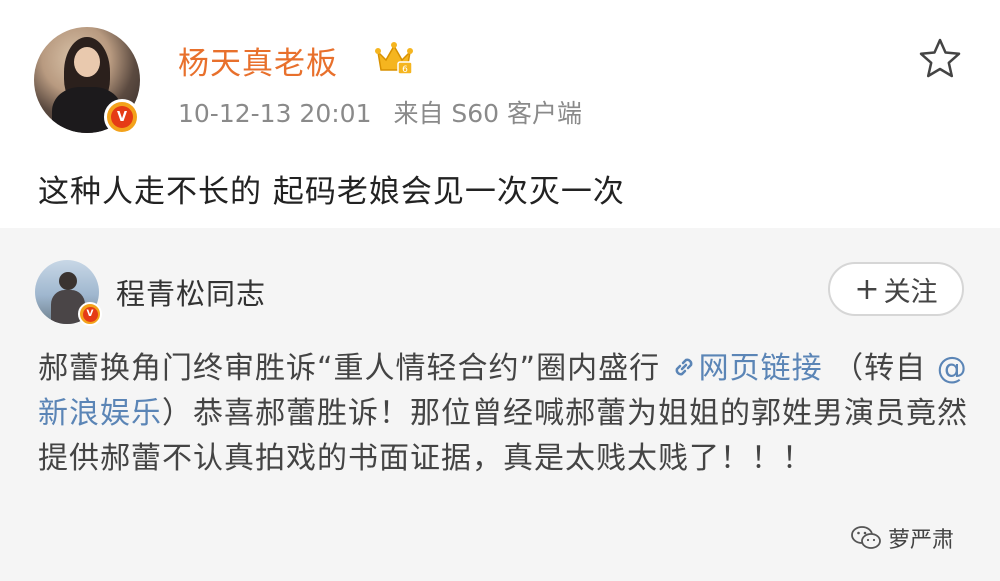 The height and width of the screenshot is (581, 1000). What do you see at coordinates (879, 368) in the screenshot?
I see `repost-text-part2: （转自` at bounding box center [879, 368].